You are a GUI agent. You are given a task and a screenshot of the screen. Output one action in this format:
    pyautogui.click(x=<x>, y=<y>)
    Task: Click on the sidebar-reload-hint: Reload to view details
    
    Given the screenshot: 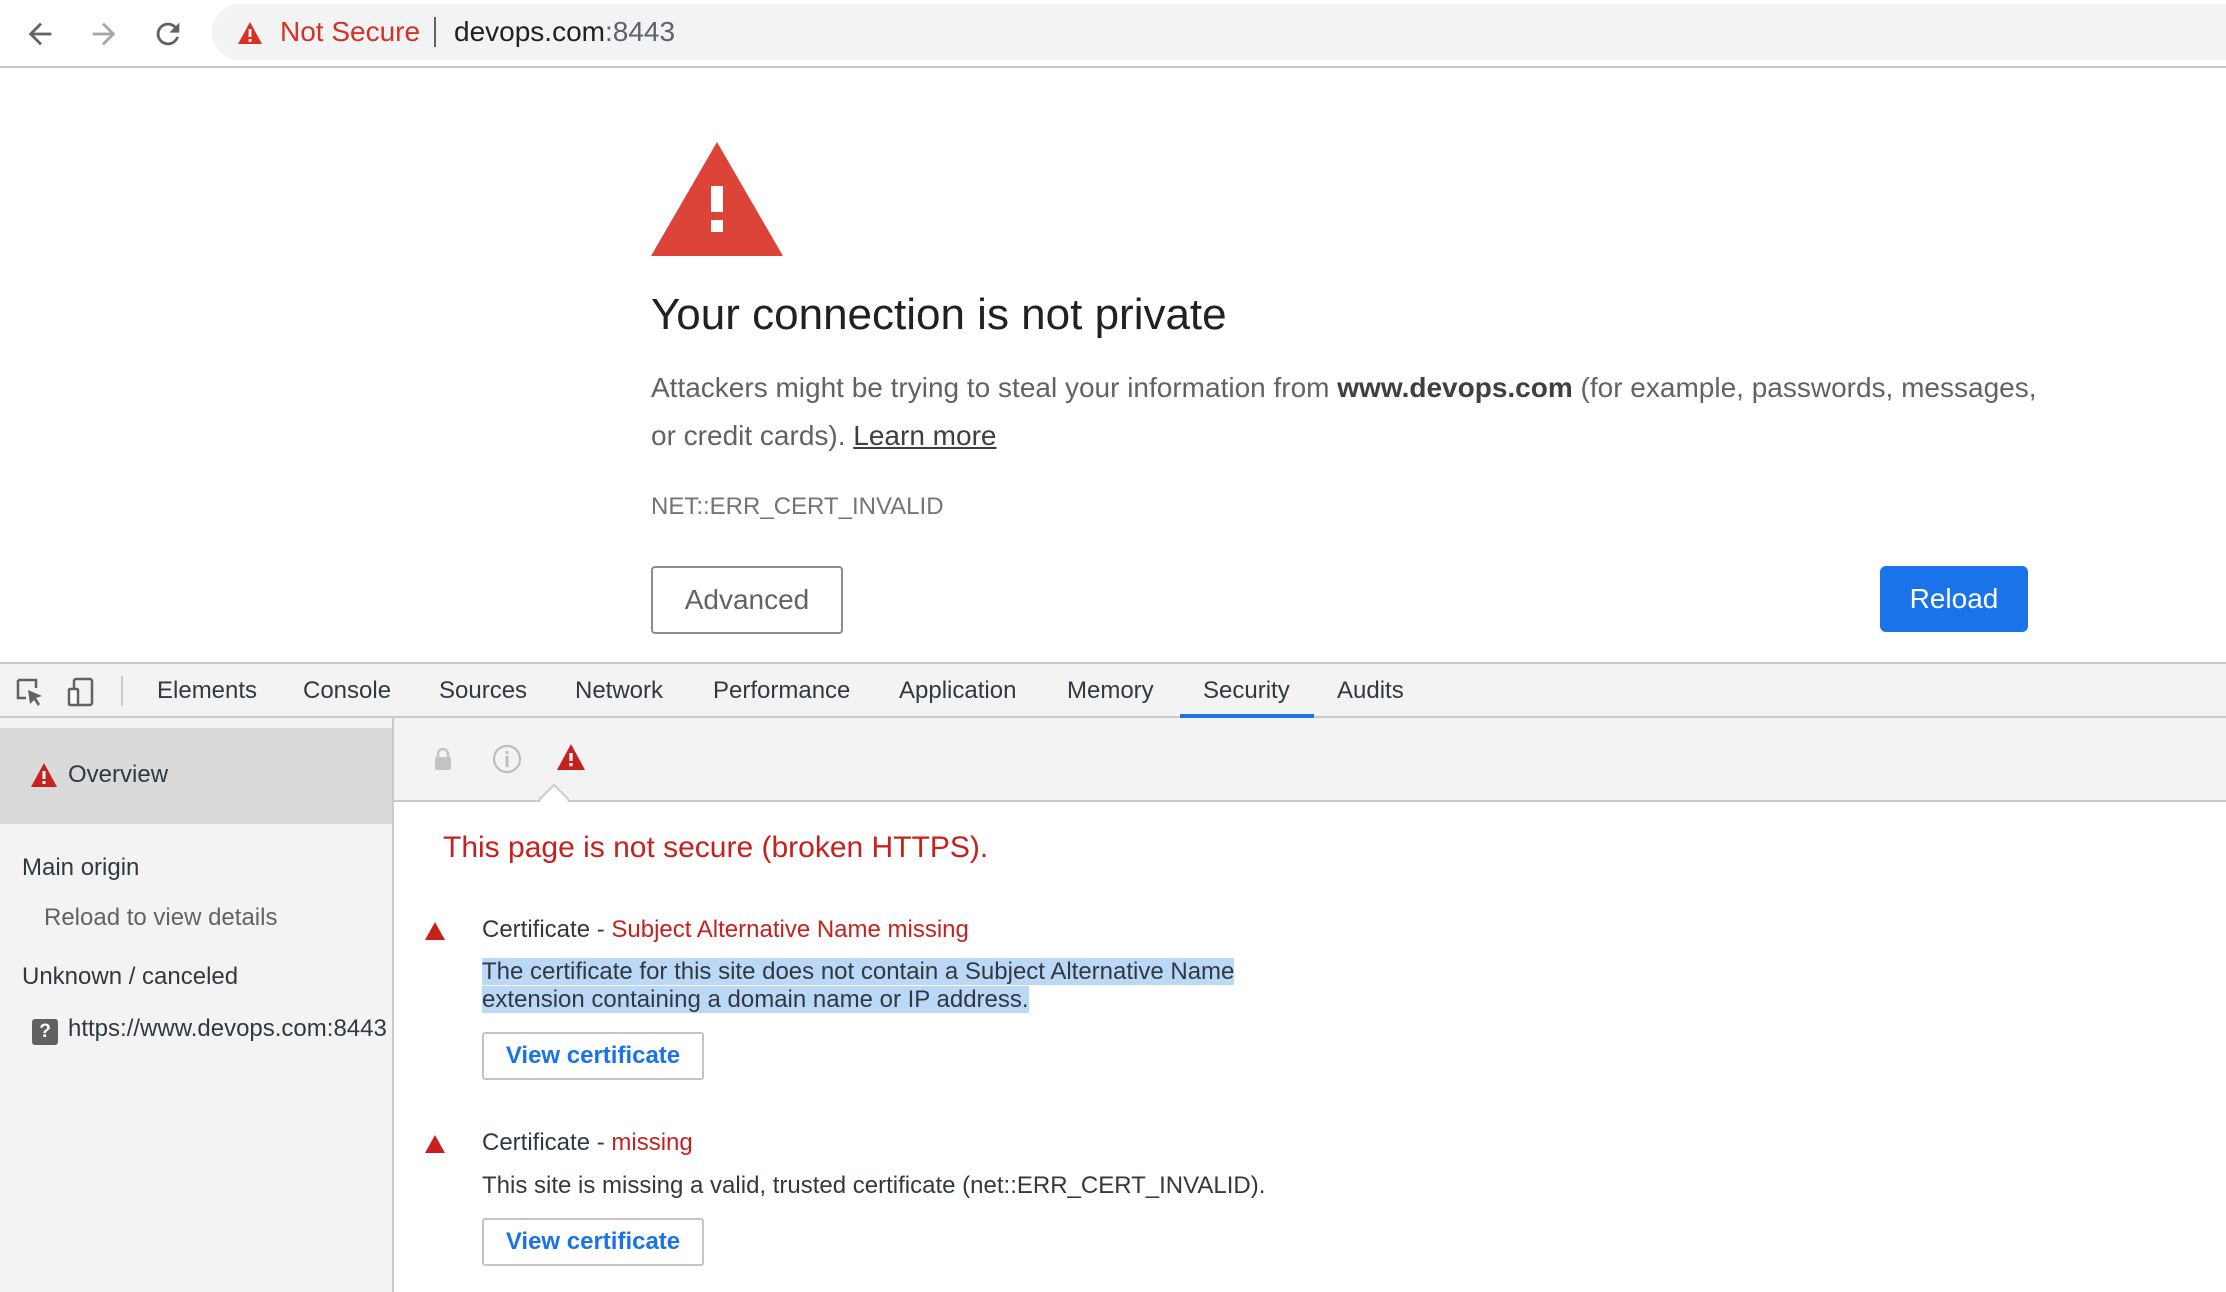 What is the action you would take?
    pyautogui.click(x=161, y=917)
    